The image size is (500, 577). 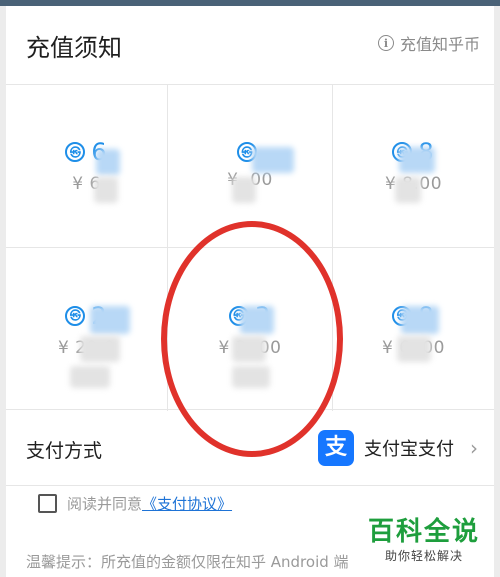 What do you see at coordinates (47, 503) in the screenshot?
I see `agreement-checkbox` at bounding box center [47, 503].